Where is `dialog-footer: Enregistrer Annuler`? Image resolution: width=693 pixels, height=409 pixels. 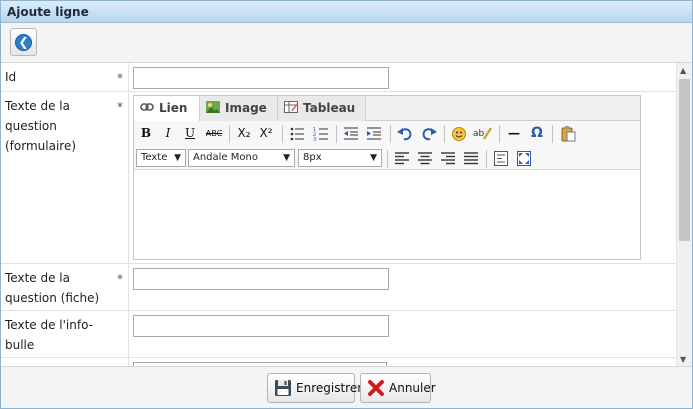 dialog-footer: Enregistrer Annuler is located at coordinates (346, 387).